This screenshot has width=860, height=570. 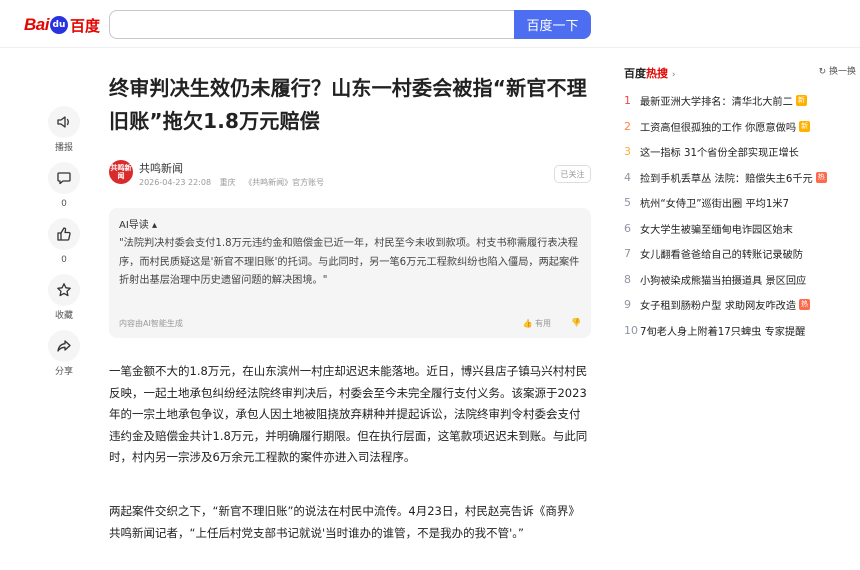 I want to click on refresh-icon: ↻, so click(x=822, y=72).